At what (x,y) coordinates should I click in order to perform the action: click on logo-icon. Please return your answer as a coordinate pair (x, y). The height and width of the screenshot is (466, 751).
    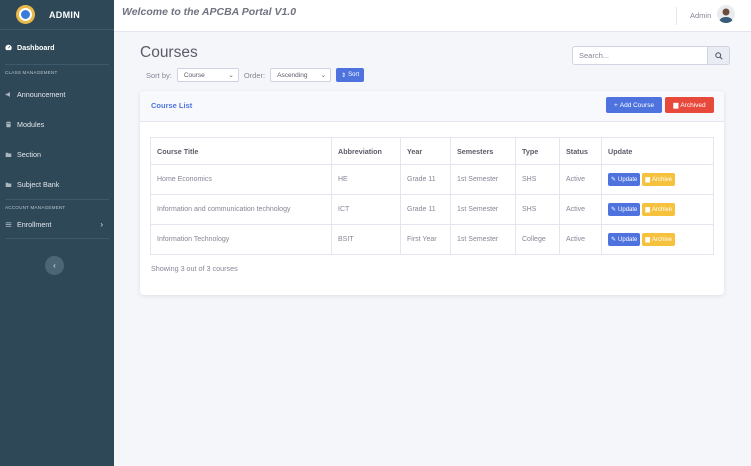
    Looking at the image, I should click on (25, 14).